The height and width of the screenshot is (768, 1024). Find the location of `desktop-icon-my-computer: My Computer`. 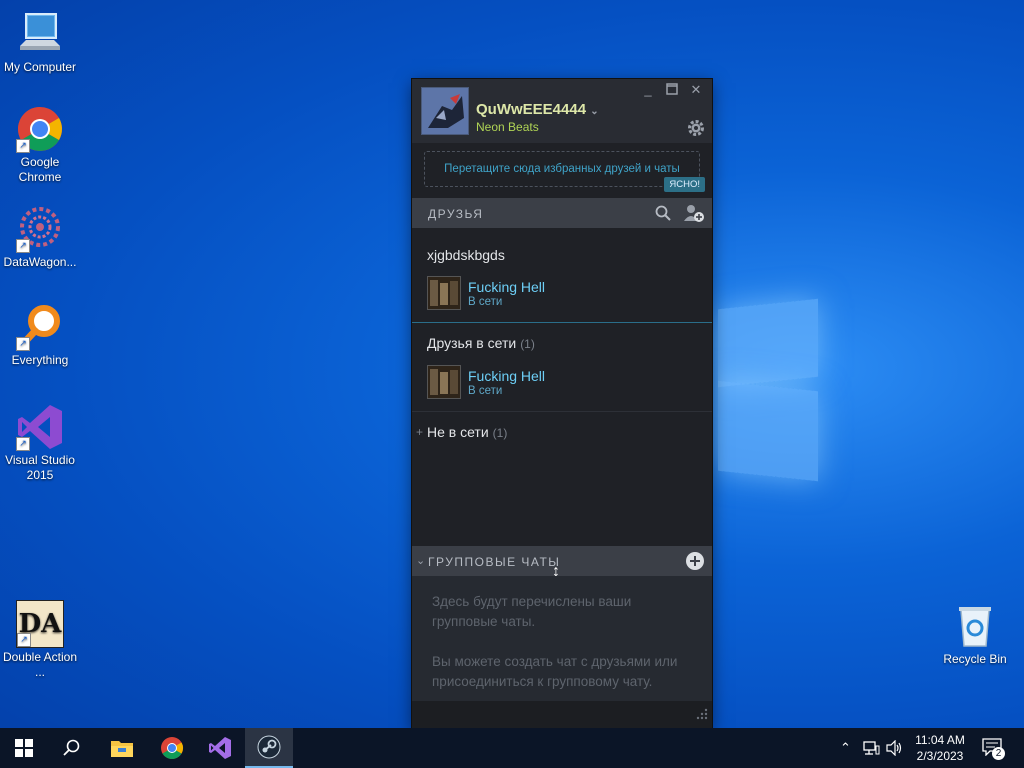

desktop-icon-my-computer: My Computer is located at coordinates (40, 42).